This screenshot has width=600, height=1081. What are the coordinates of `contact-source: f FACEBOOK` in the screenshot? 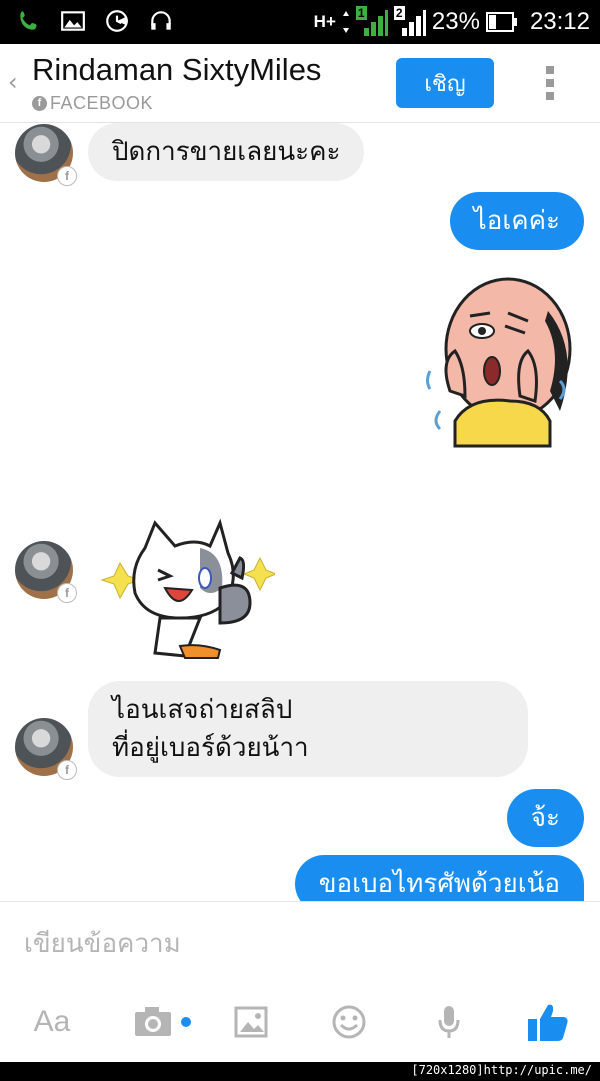 It's located at (92, 103).